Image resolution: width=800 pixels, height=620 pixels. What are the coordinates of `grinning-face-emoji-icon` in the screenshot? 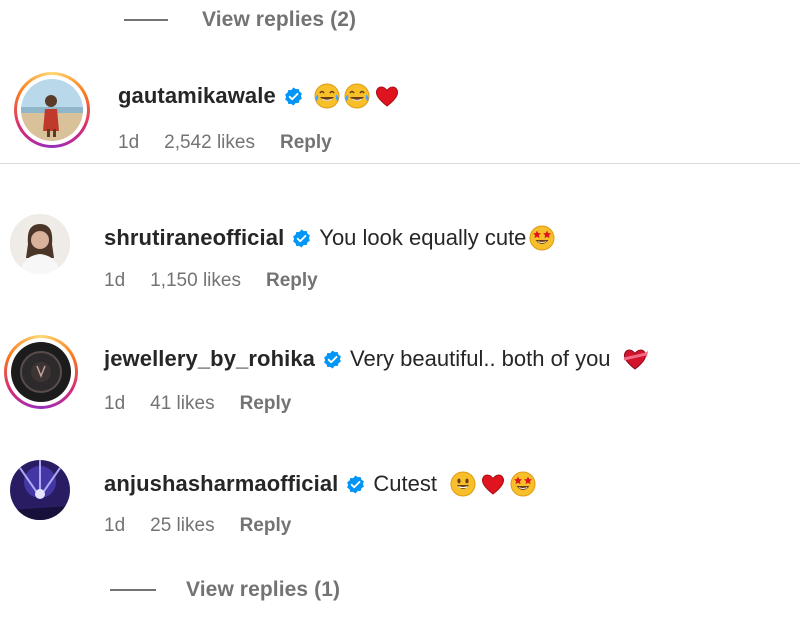 It's located at (463, 484).